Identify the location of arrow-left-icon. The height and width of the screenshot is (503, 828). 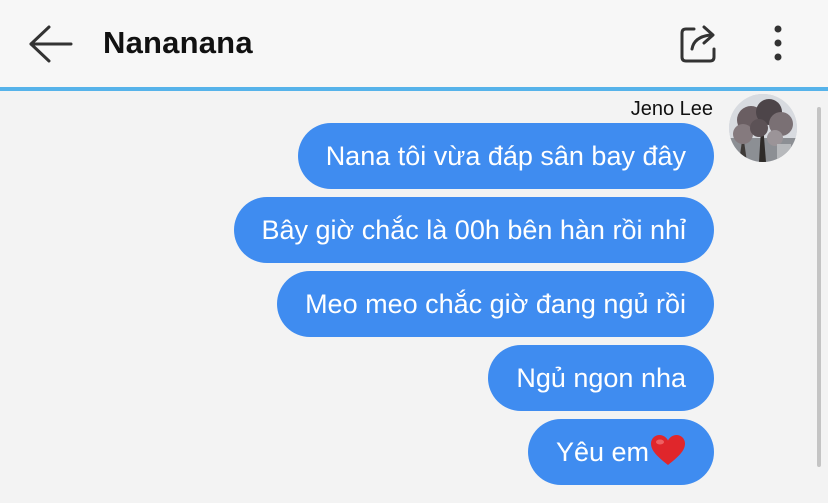
(51, 44).